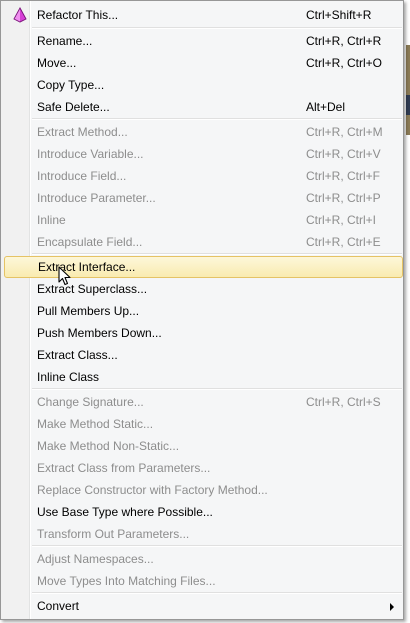 The width and height of the screenshot is (410, 623). What do you see at coordinates (68, 377) in the screenshot?
I see `menu-item-label: Inline Class` at bounding box center [68, 377].